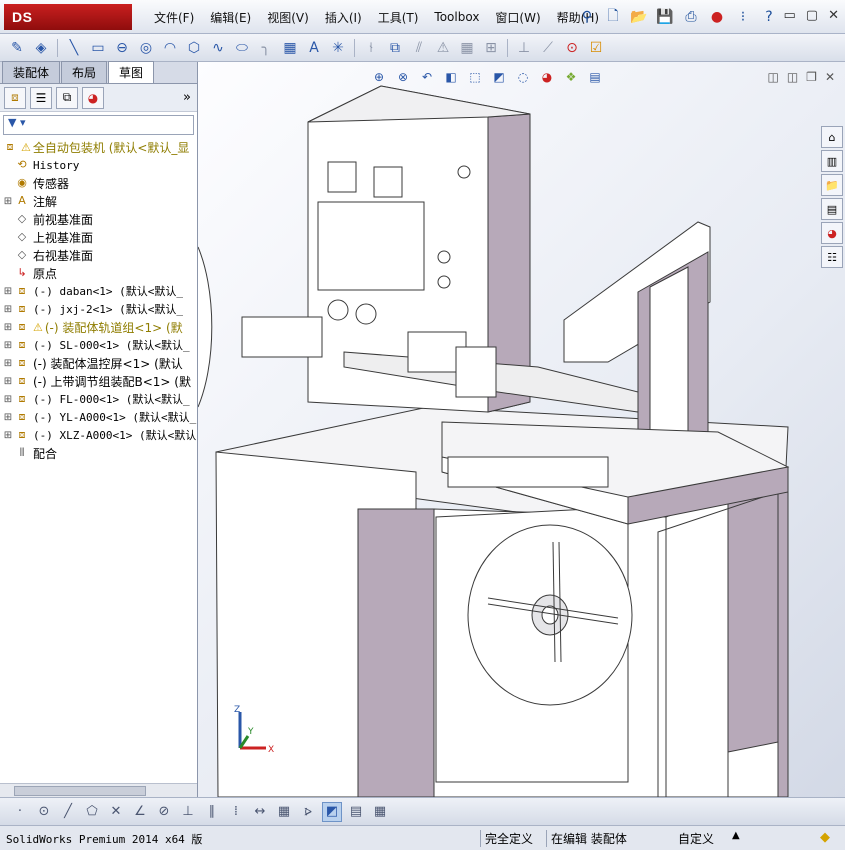 The image size is (845, 850). I want to click on traffic-light-icon: ●, so click(717, 17).